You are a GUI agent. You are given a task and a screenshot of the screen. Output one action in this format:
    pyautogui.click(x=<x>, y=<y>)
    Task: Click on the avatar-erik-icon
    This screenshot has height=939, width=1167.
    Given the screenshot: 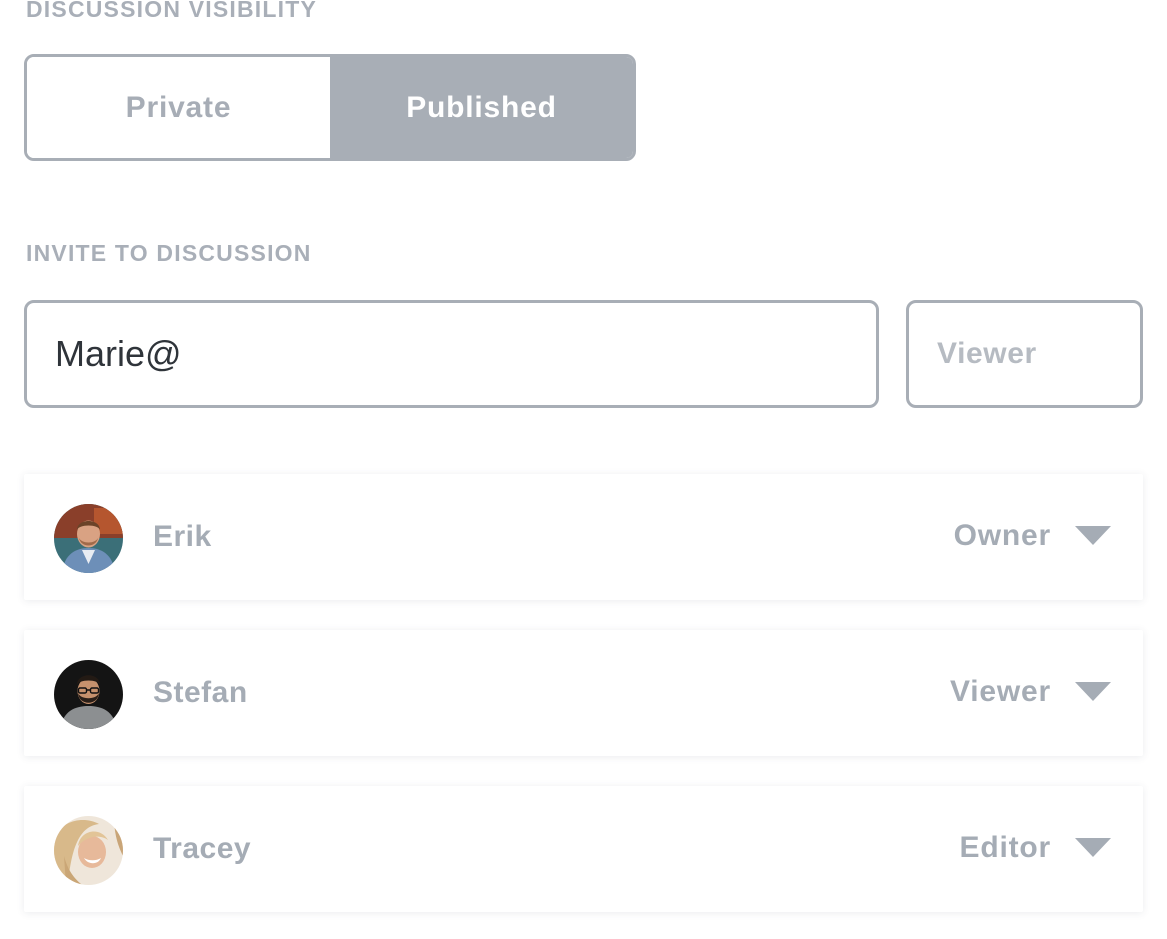 What is the action you would take?
    pyautogui.click(x=88, y=538)
    